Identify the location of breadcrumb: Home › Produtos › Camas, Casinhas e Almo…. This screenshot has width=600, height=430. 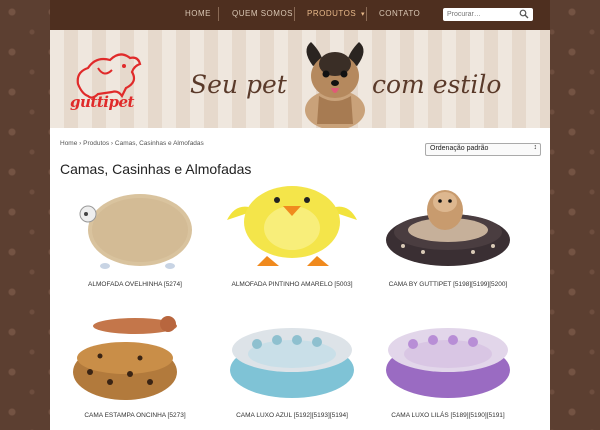
(132, 143).